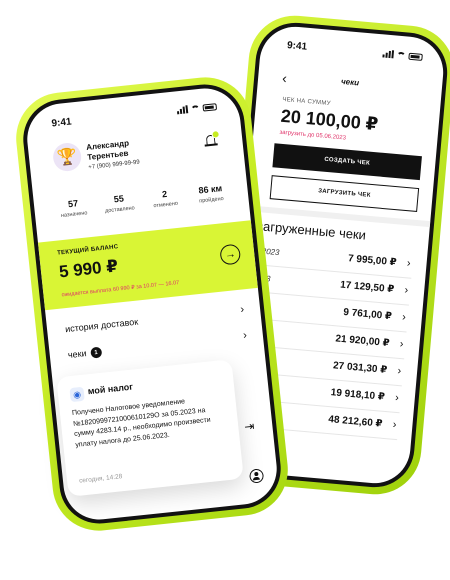 The height and width of the screenshot is (580, 450). What do you see at coordinates (362, 341) in the screenshot?
I see `receipt-amount: 21 920,00 ₽` at bounding box center [362, 341].